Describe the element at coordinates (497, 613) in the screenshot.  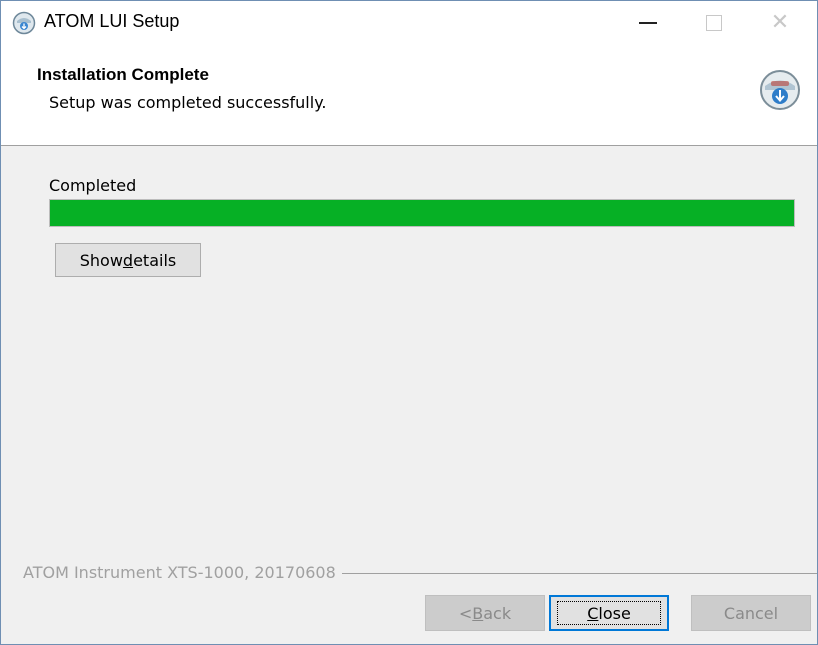
I see `back-label-post: ack` at that location.